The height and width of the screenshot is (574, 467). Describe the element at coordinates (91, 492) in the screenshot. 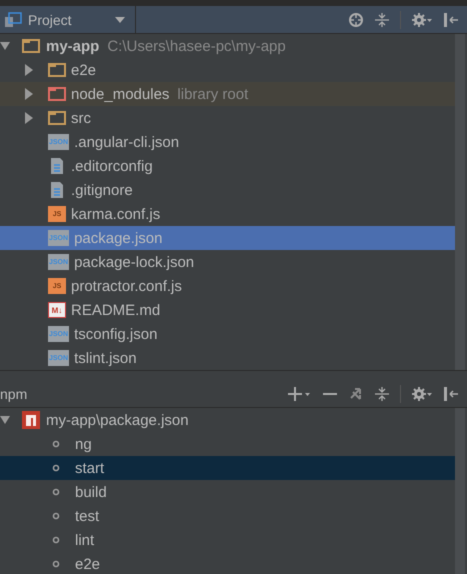

I see `tree-item-label: build` at that location.